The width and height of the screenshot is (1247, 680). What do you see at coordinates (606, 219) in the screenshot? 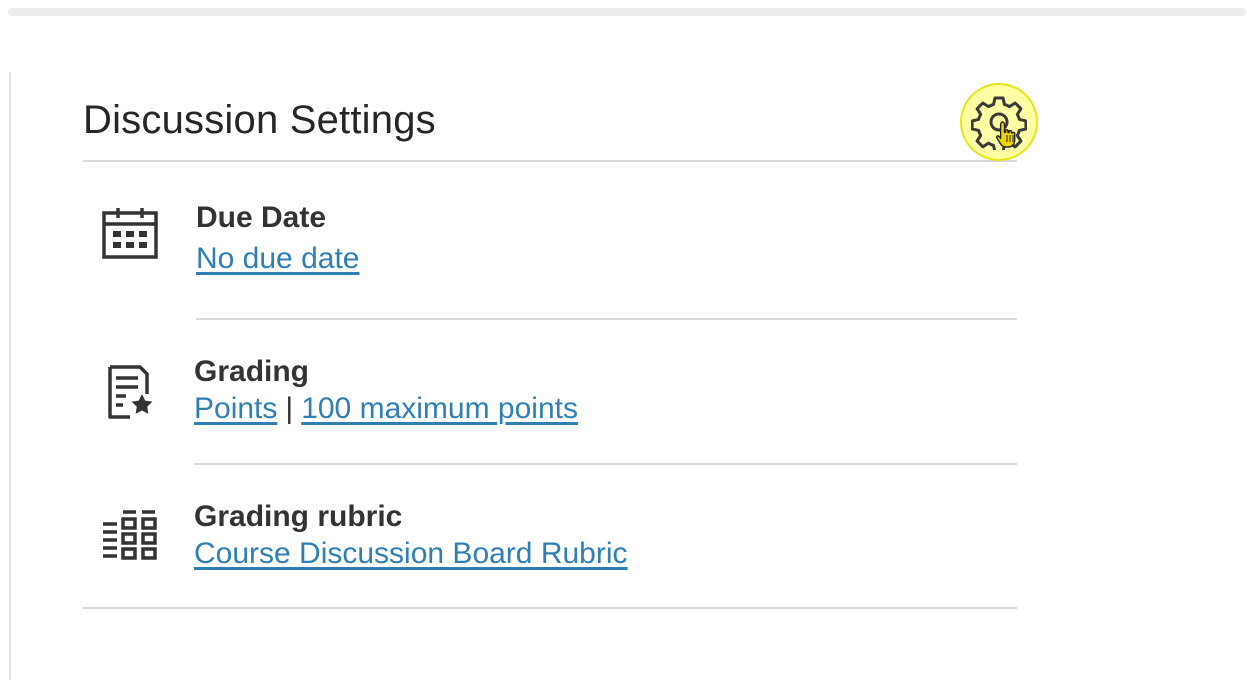
I see `due-date-content: Due Date No due date` at bounding box center [606, 219].